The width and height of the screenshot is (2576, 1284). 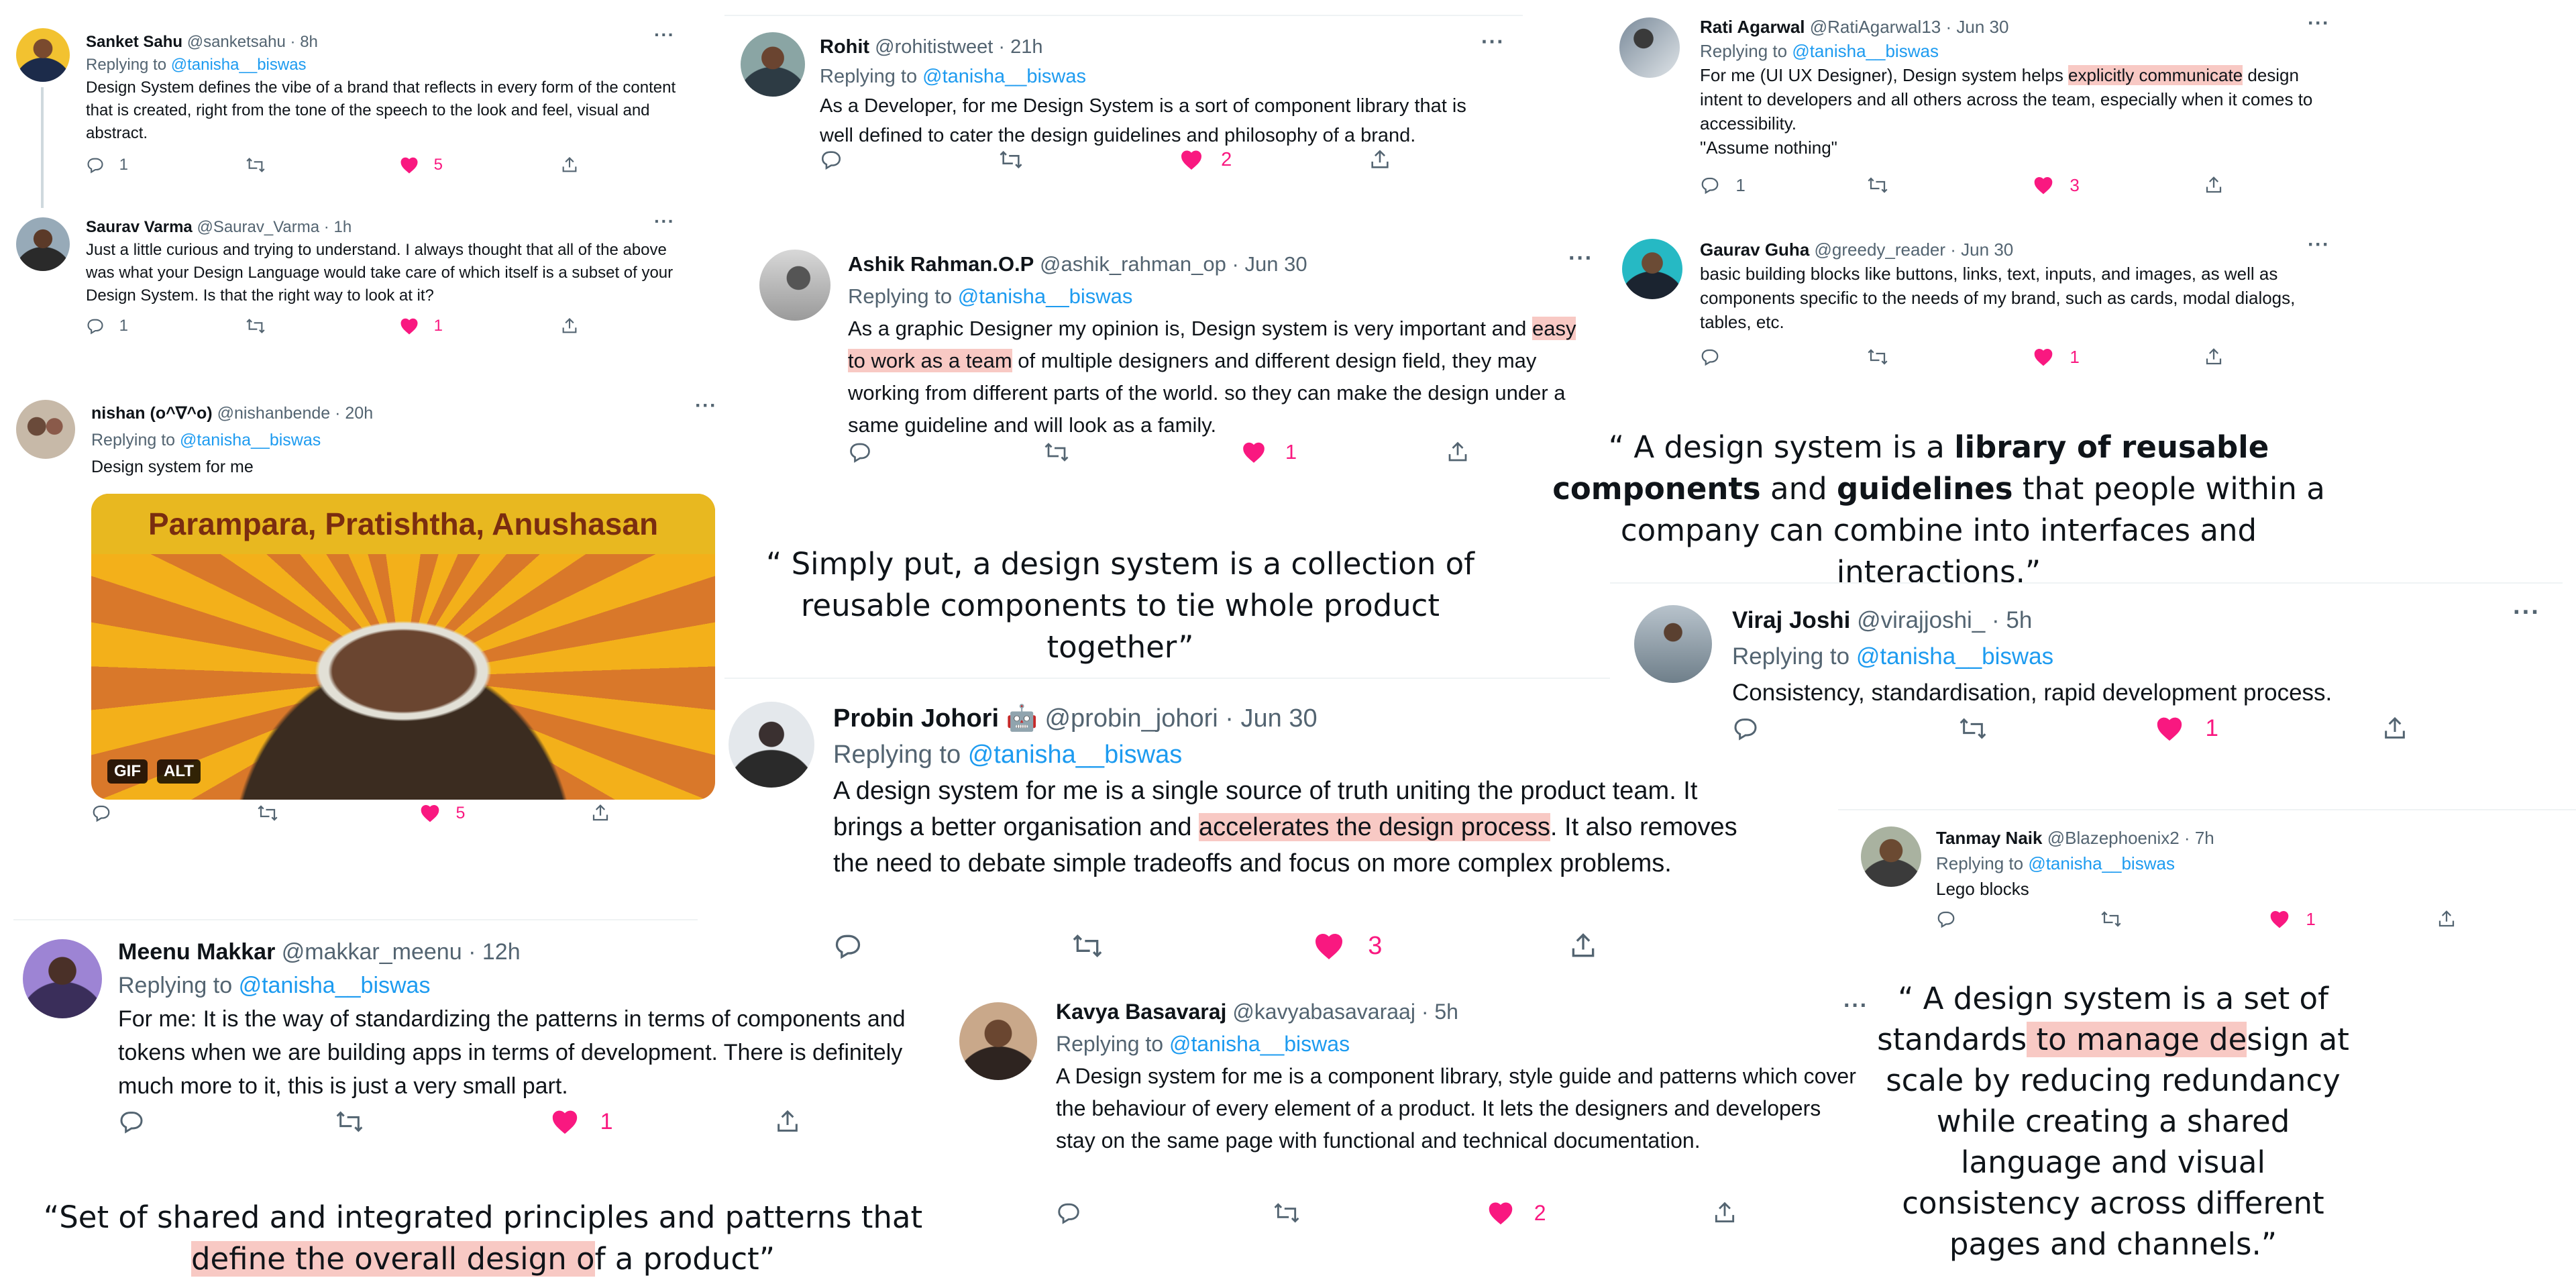 I want to click on timestamp: 8h, so click(x=309, y=42).